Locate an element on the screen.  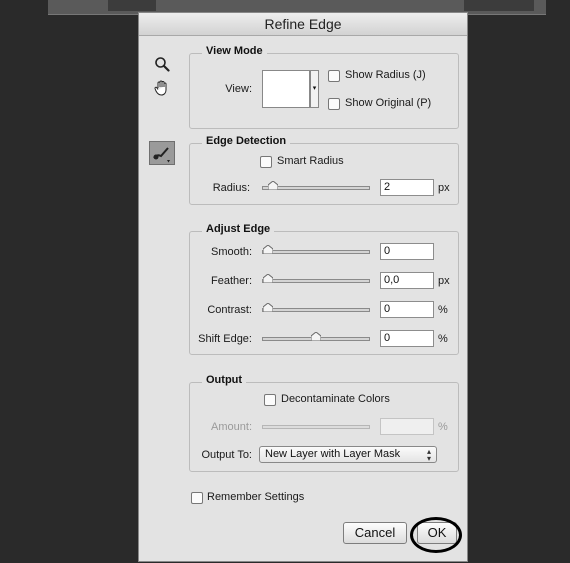
hand-icon is located at coordinates (160, 88).